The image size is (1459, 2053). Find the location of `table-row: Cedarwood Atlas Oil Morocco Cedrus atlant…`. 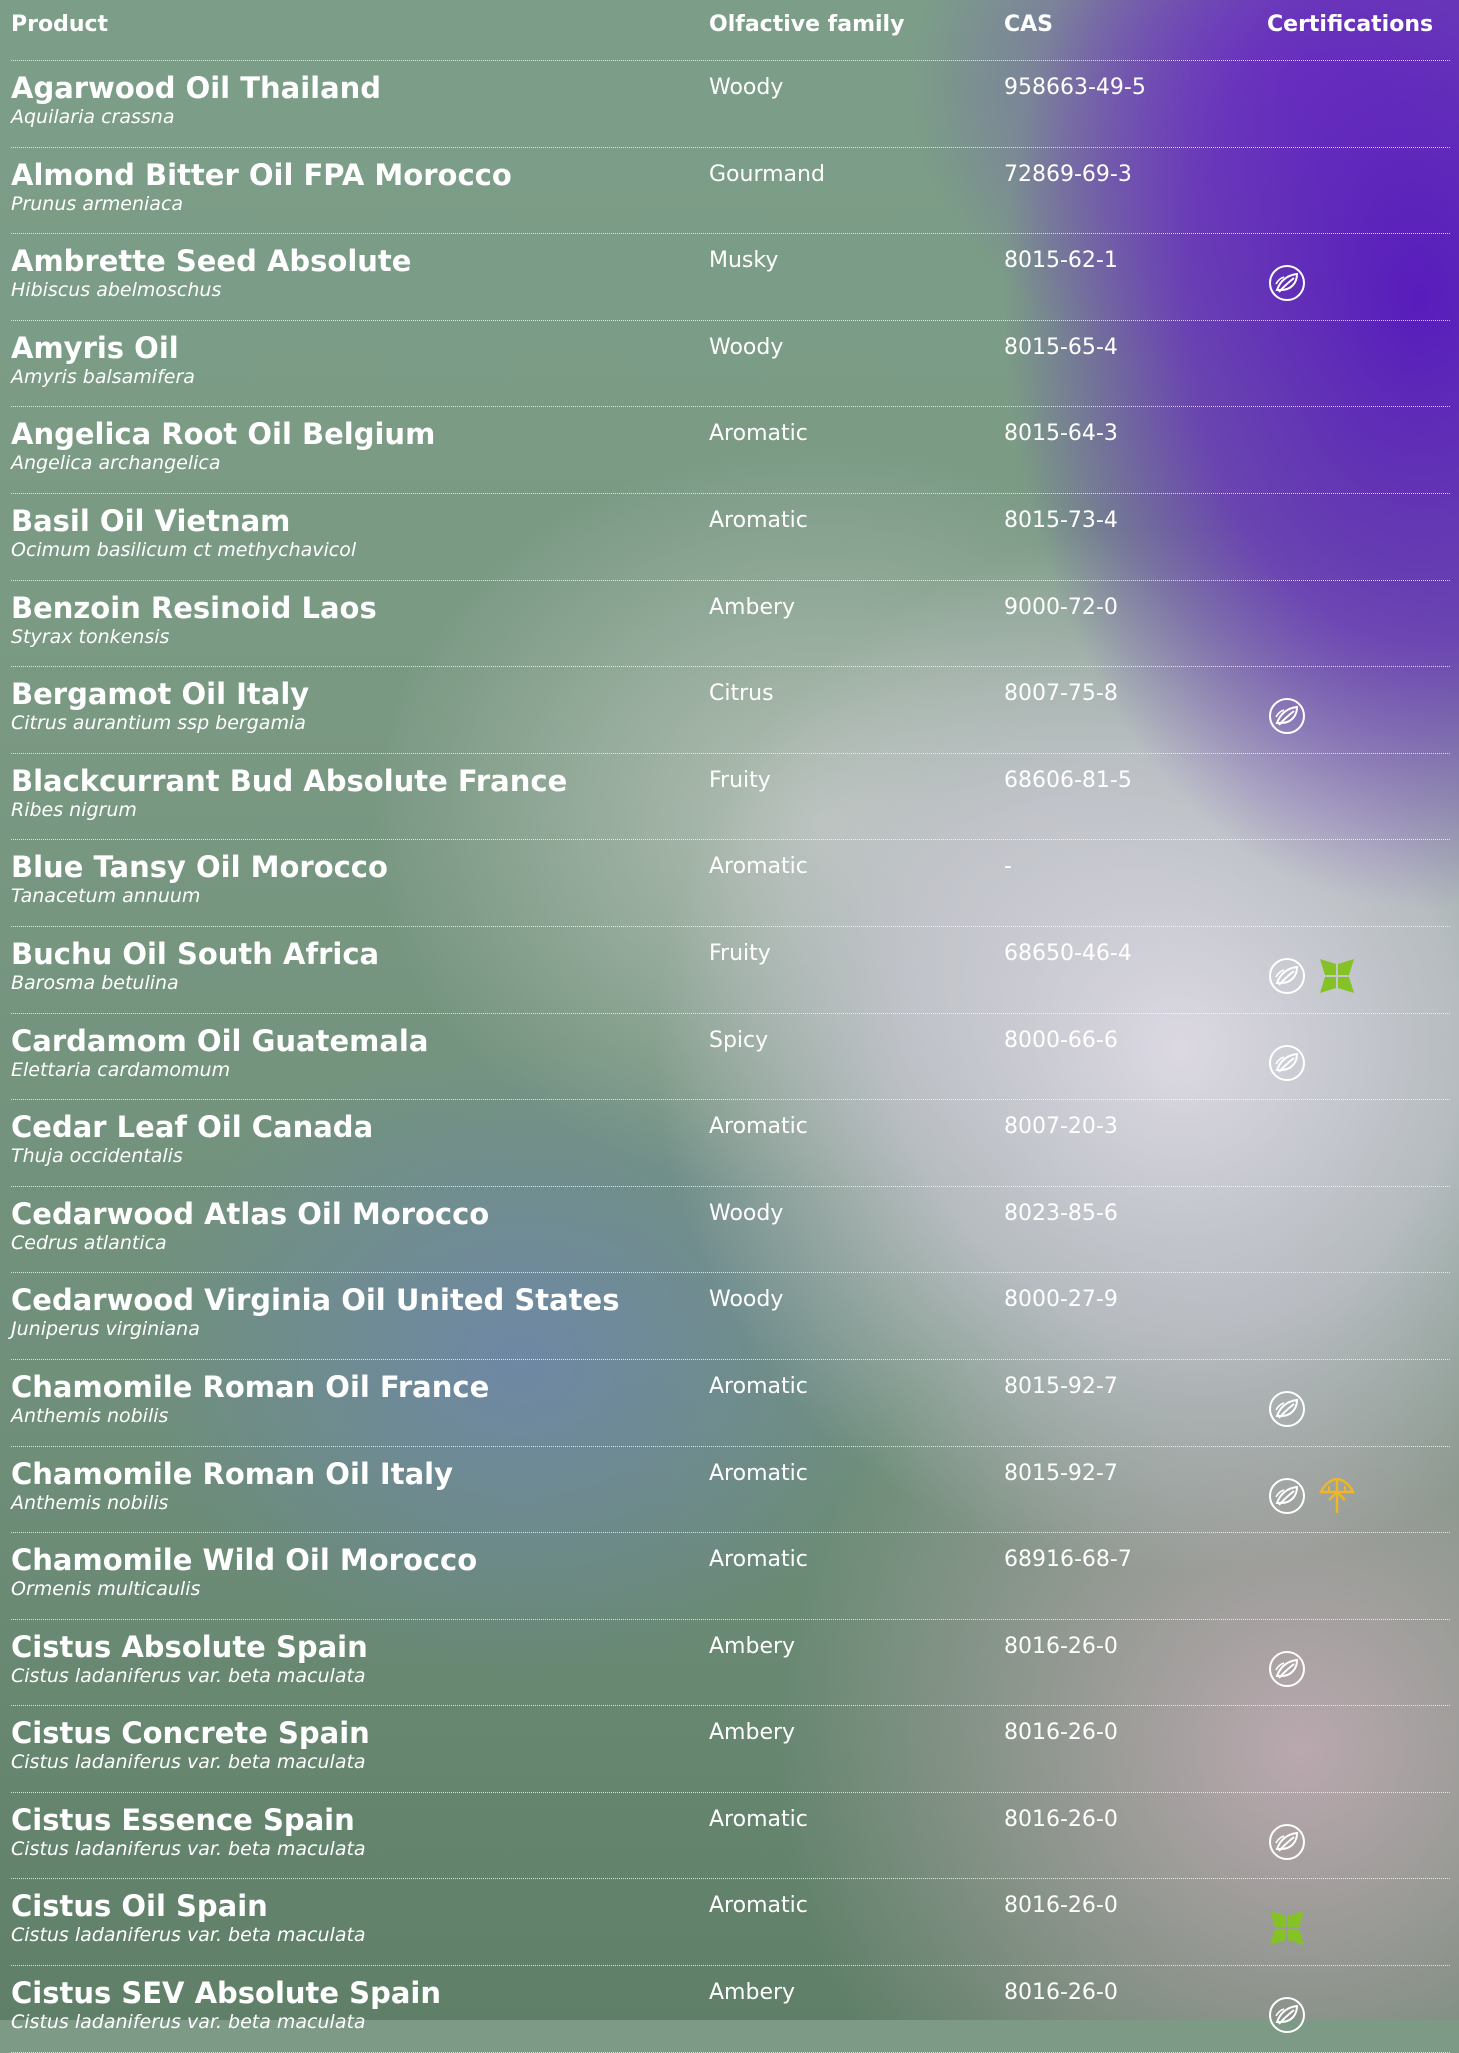

table-row: Cedarwood Atlas Oil Morocco Cedrus atlant… is located at coordinates (730, 1230).